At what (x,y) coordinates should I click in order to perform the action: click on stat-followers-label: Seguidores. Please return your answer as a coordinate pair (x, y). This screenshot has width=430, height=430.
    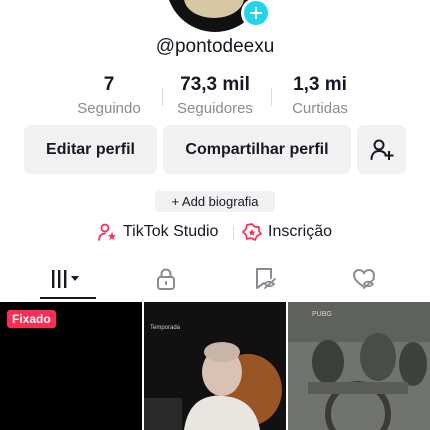
    Looking at the image, I should click on (215, 108).